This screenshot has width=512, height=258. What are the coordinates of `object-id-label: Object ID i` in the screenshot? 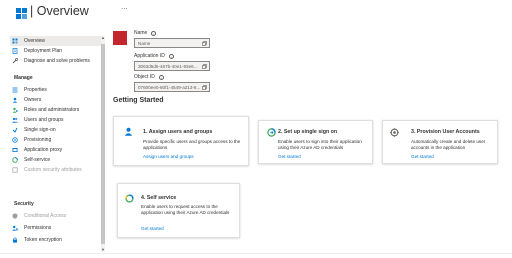 It's located at (149, 77).